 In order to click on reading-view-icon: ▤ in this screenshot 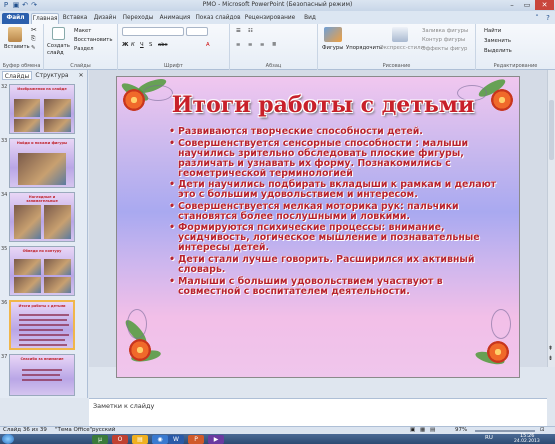, I will do `click(432, 430)`.